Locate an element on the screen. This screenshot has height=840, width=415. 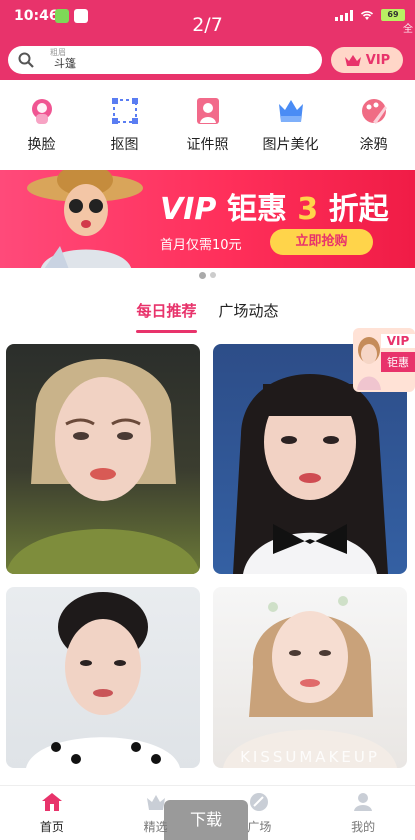
tool-label: 图片美化 is located at coordinates (290, 145).